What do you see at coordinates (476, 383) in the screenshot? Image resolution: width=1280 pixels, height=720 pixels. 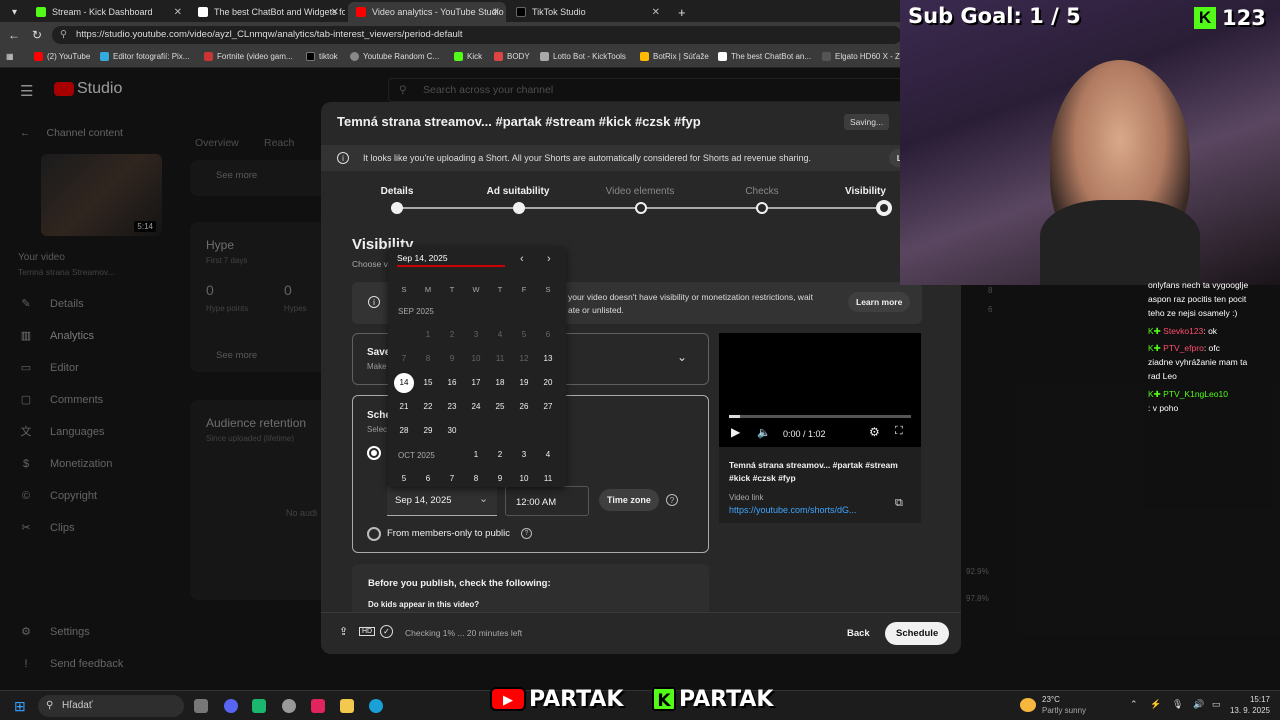 I see `calendar-day: 17` at bounding box center [476, 383].